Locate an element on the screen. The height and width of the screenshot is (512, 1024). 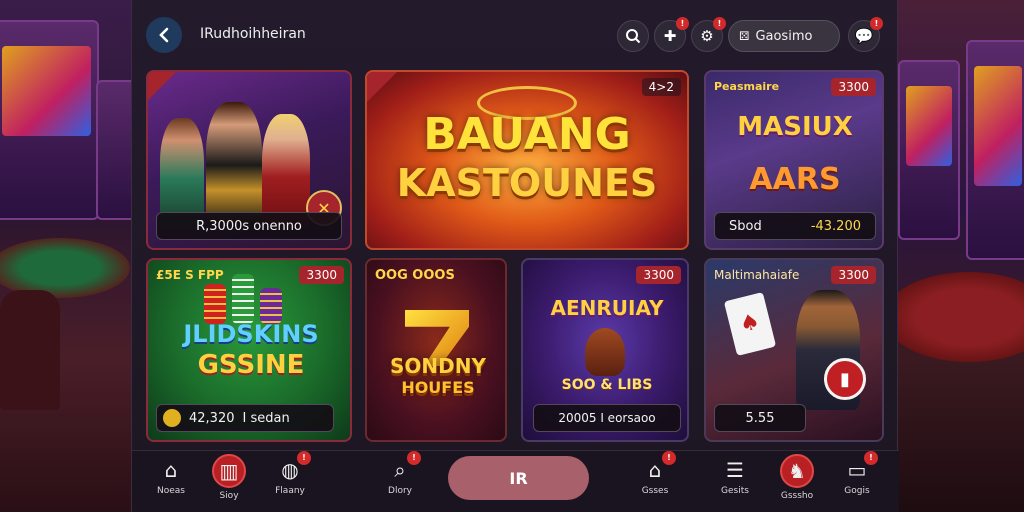
slots-icon: ▥ is located at coordinates (229, 471).